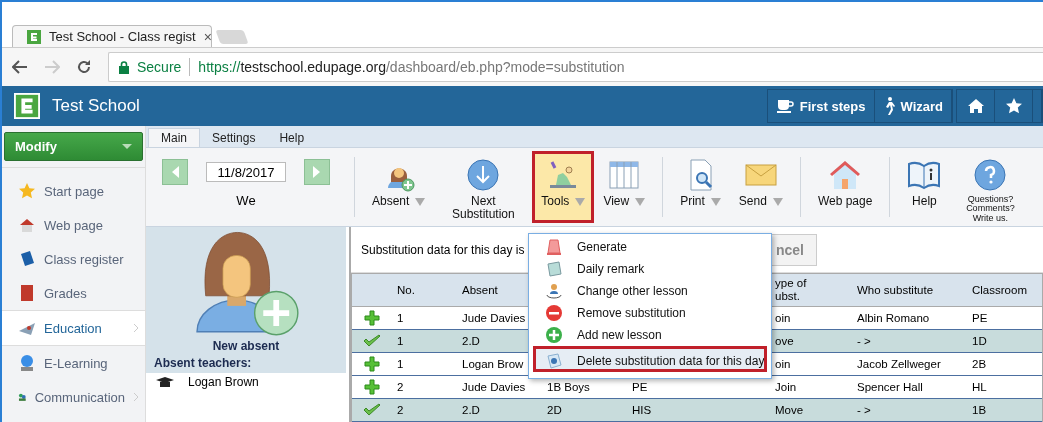 This screenshot has height=422, width=1043. I want to click on ribbon-tab: Settings, so click(234, 137).